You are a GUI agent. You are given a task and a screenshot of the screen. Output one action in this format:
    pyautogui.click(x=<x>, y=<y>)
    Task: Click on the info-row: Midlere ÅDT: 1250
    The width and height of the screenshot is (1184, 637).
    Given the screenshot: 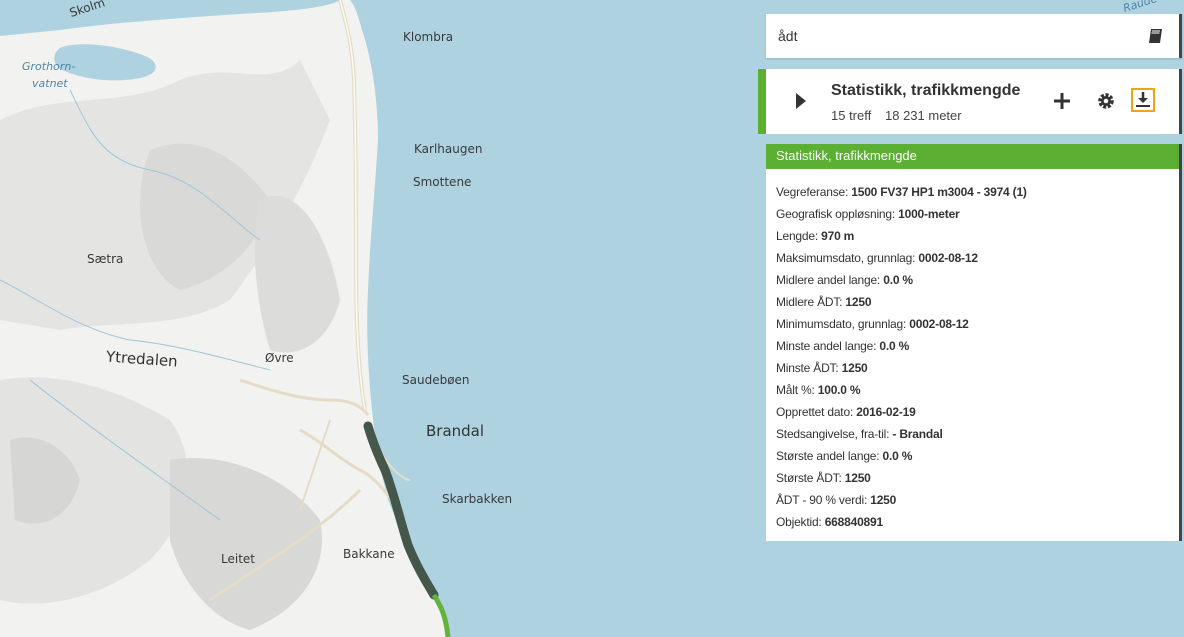 What is the action you would take?
    pyautogui.click(x=824, y=302)
    